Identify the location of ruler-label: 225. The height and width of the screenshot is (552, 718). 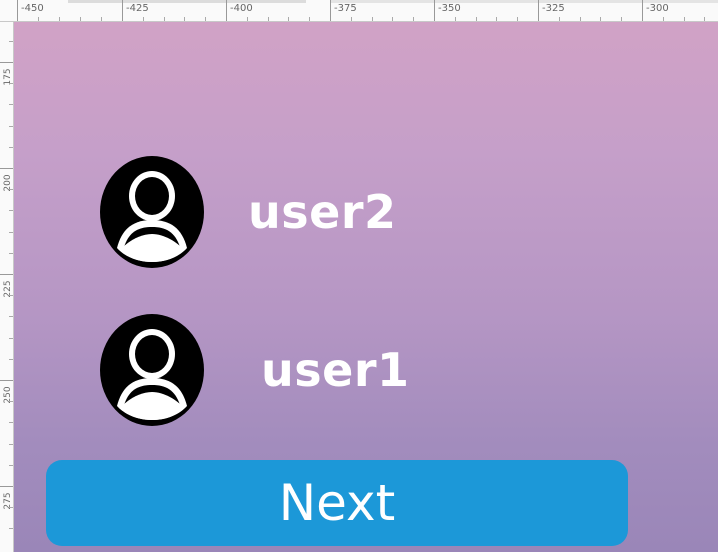
(8, 289).